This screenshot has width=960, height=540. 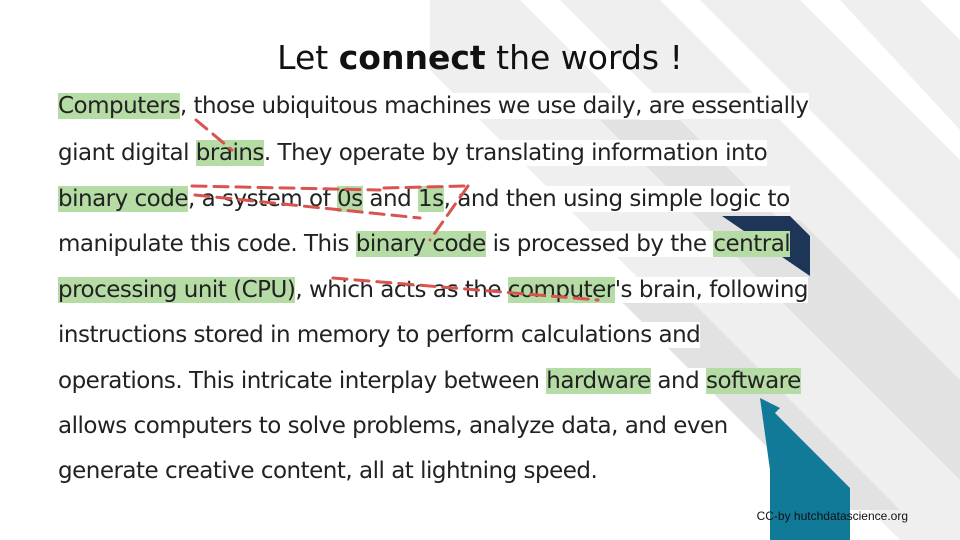 What do you see at coordinates (127, 153) in the screenshot?
I see `text-segment: giant digital` at bounding box center [127, 153].